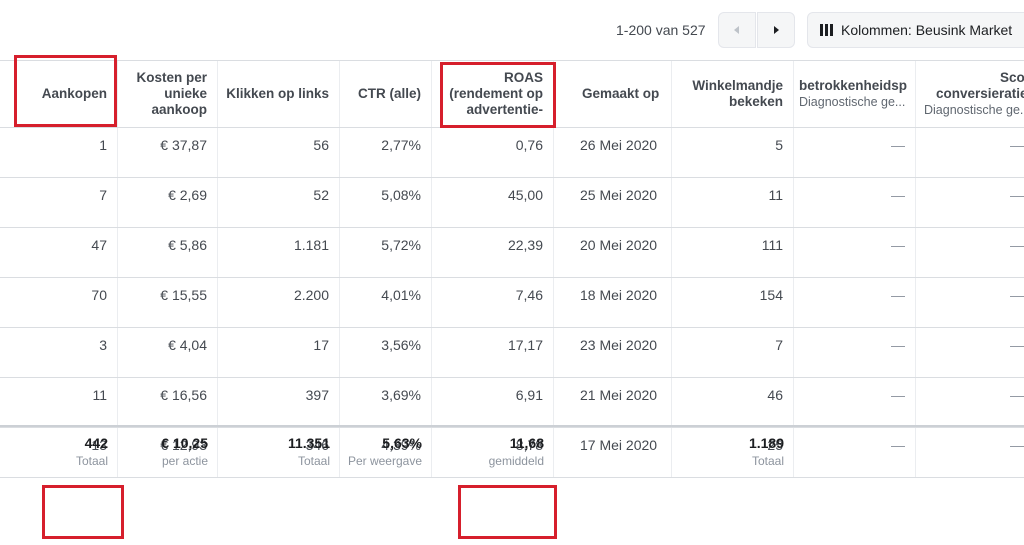  Describe the element at coordinates (980, 93) in the screenshot. I see `header-label-line: conversieratie` at that location.